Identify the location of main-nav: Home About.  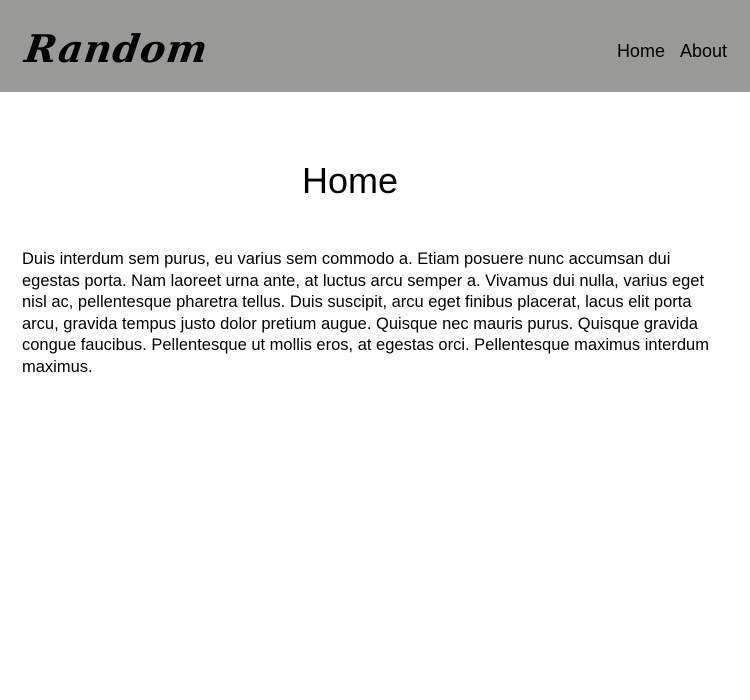
(672, 51).